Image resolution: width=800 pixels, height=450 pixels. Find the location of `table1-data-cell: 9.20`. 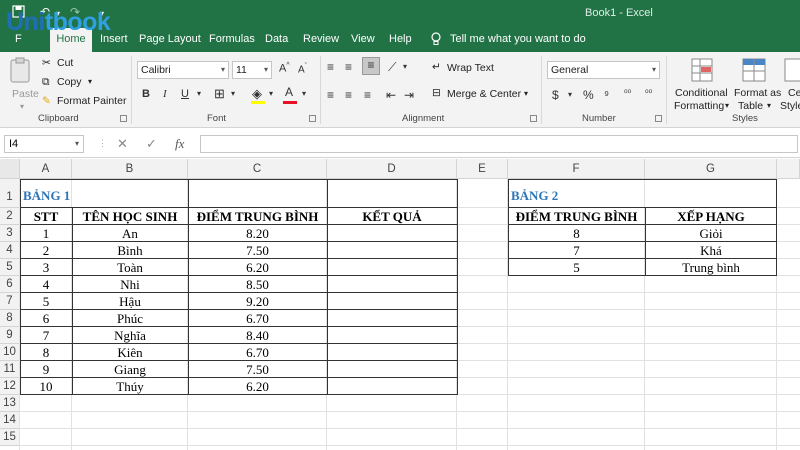

table1-data-cell: 9.20 is located at coordinates (257, 301).